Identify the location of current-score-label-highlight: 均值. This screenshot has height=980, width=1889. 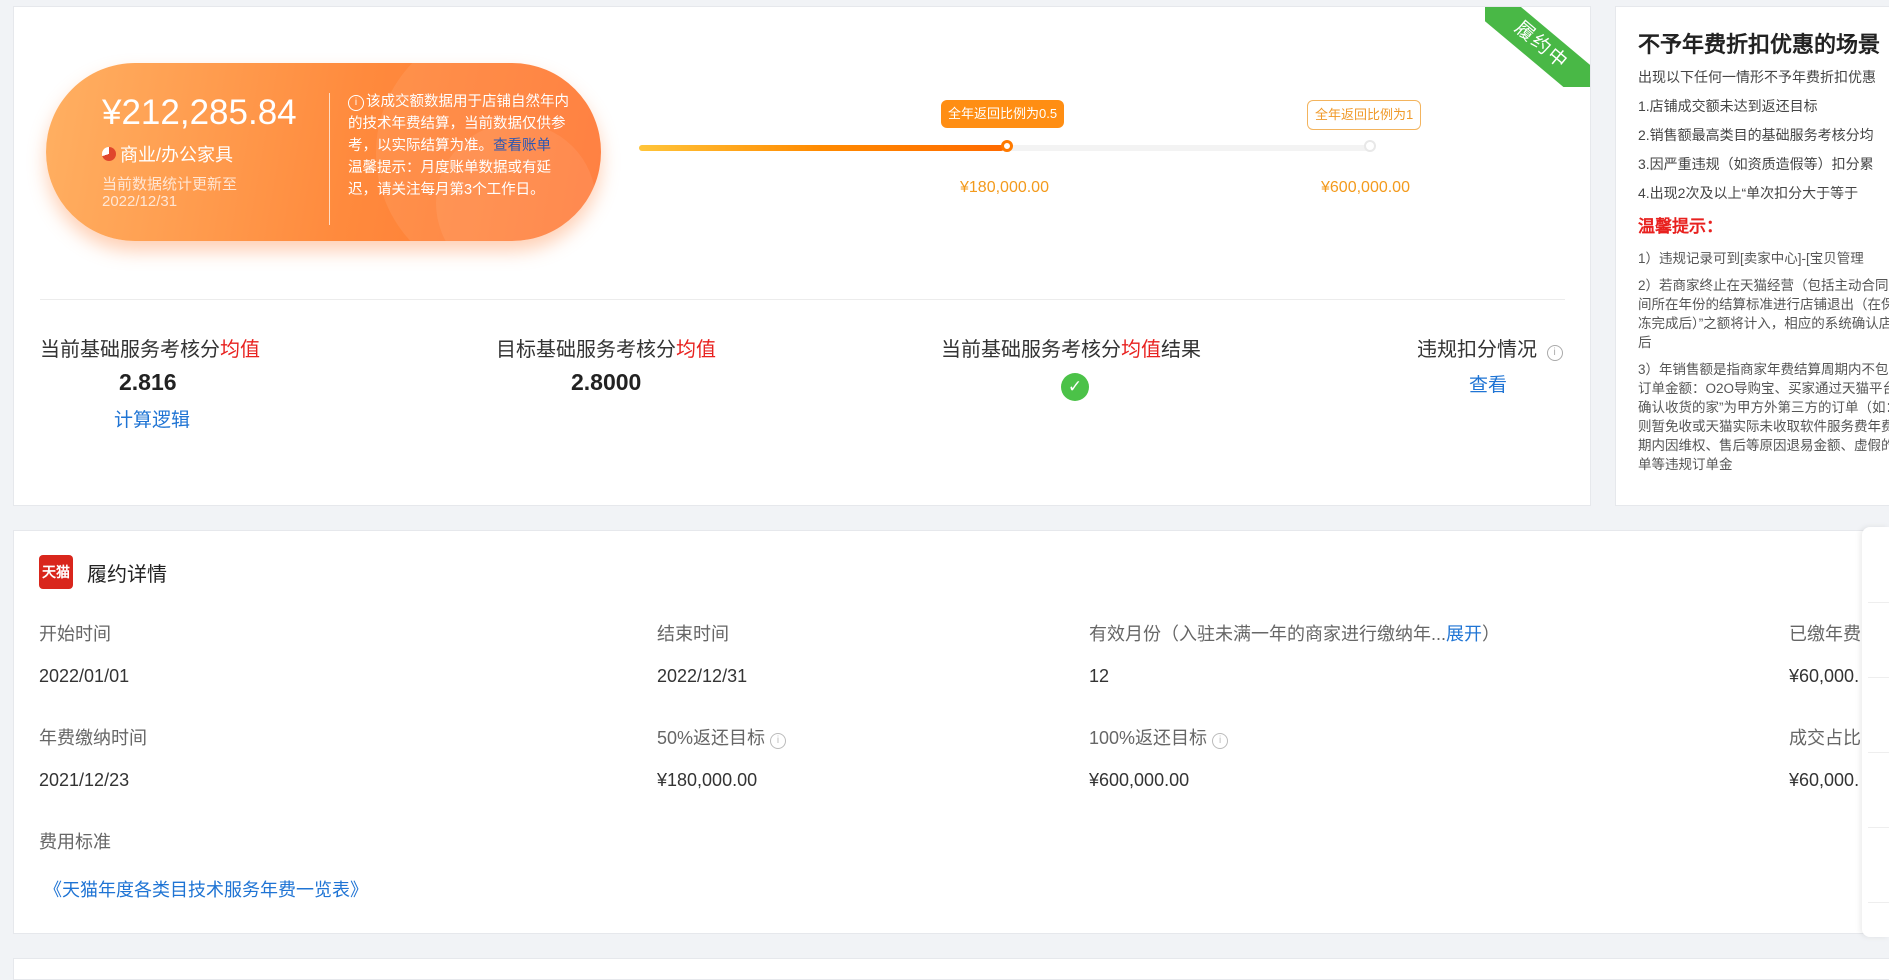
(240, 350).